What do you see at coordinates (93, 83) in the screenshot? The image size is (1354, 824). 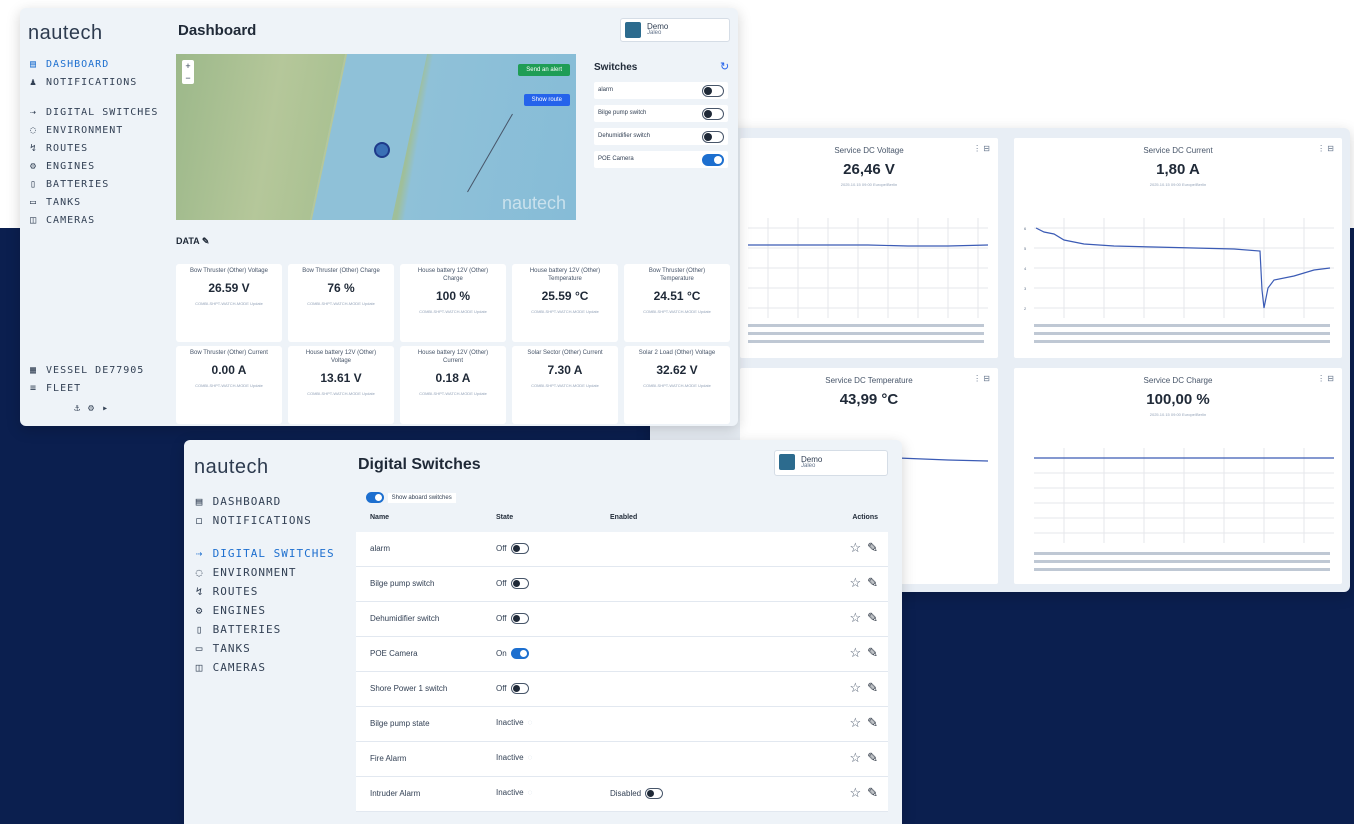 I see `sidebar-item-notifications: ♟ NOTIFICATIONS` at bounding box center [93, 83].